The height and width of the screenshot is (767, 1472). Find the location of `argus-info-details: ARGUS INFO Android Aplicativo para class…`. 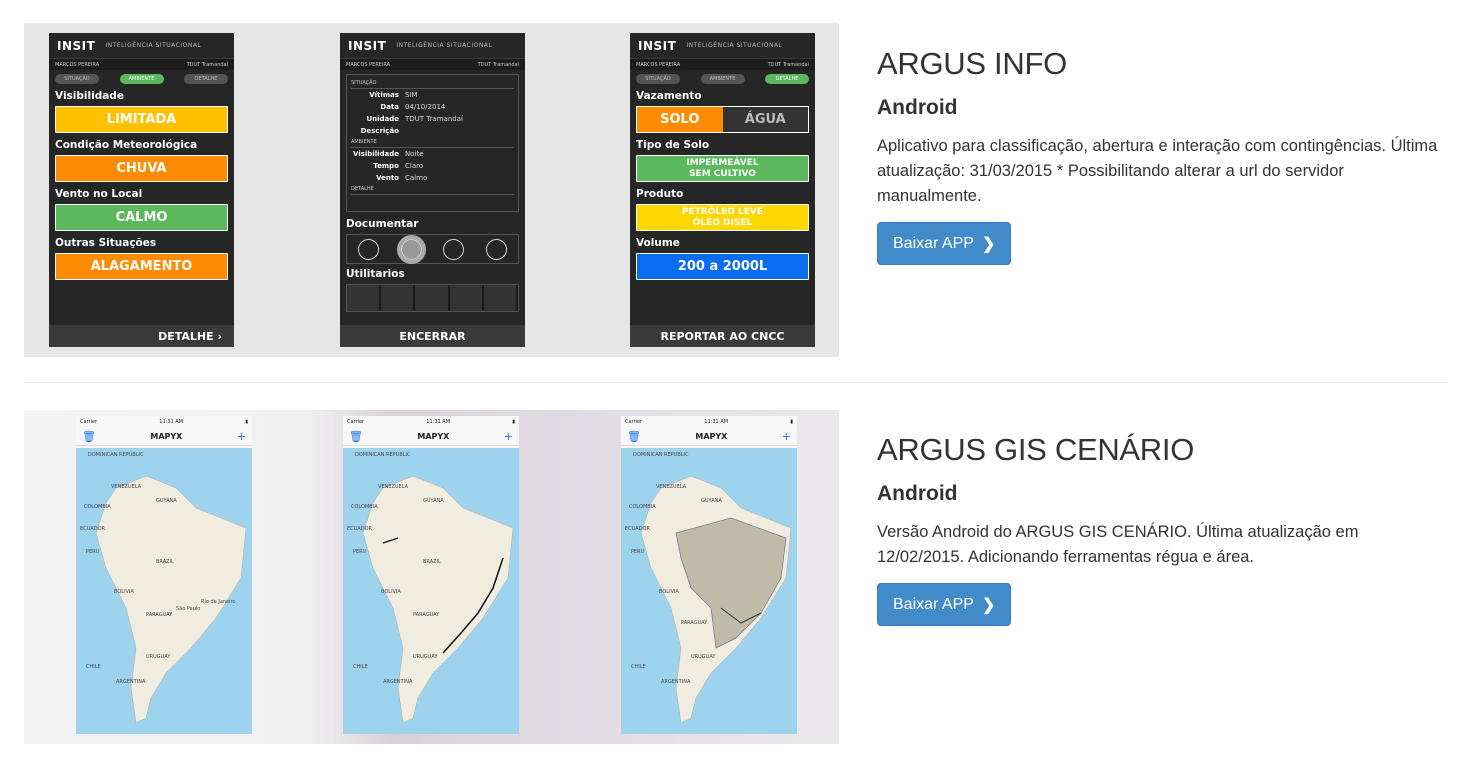

argus-info-details: ARGUS INFO Android Aplicativo para class… is located at coordinates (1162, 155).